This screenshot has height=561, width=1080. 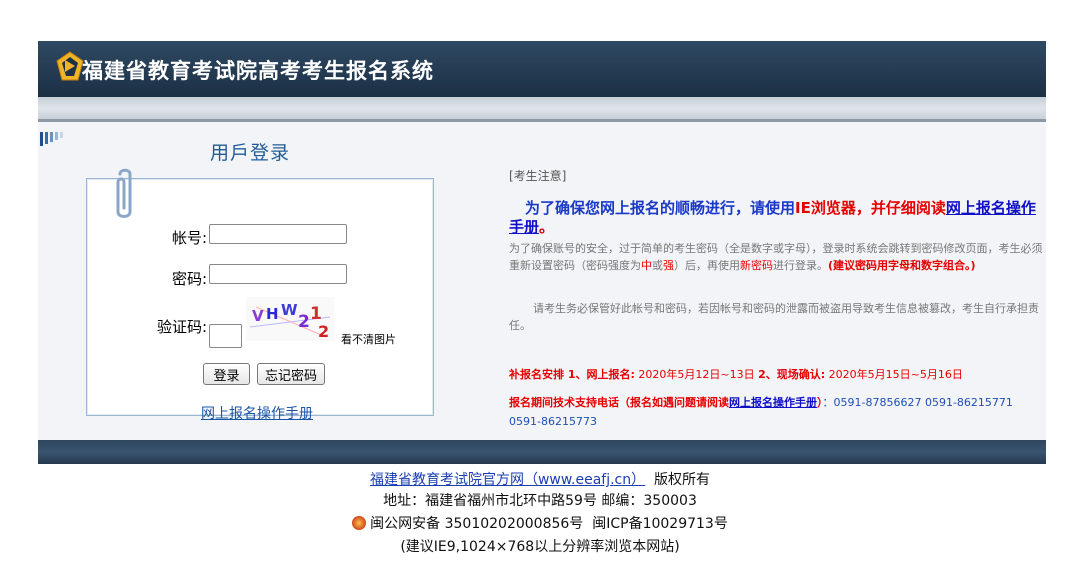 What do you see at coordinates (542, 108) in the screenshot?
I see `header-band` at bounding box center [542, 108].